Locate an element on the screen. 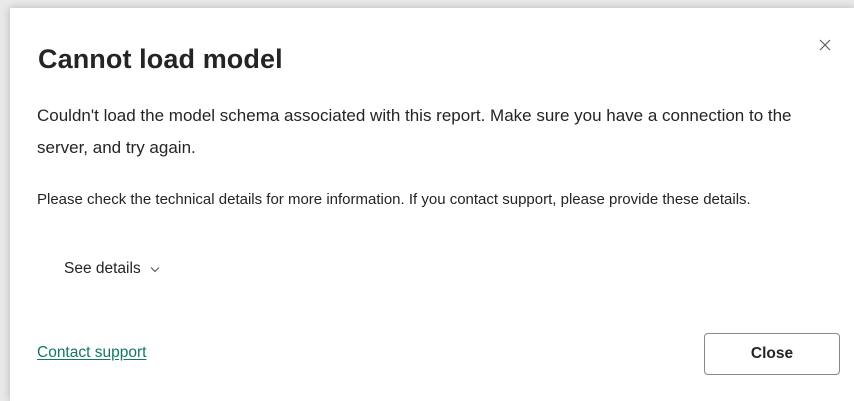 The image size is (854, 401). close-icon is located at coordinates (825, 45).